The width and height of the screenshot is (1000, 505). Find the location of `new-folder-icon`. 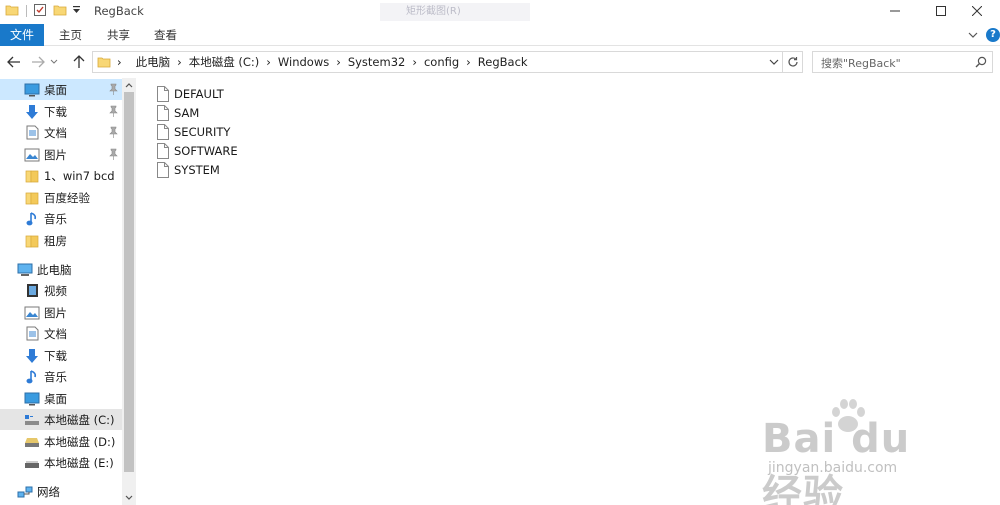

new-folder-icon is located at coordinates (60, 11).